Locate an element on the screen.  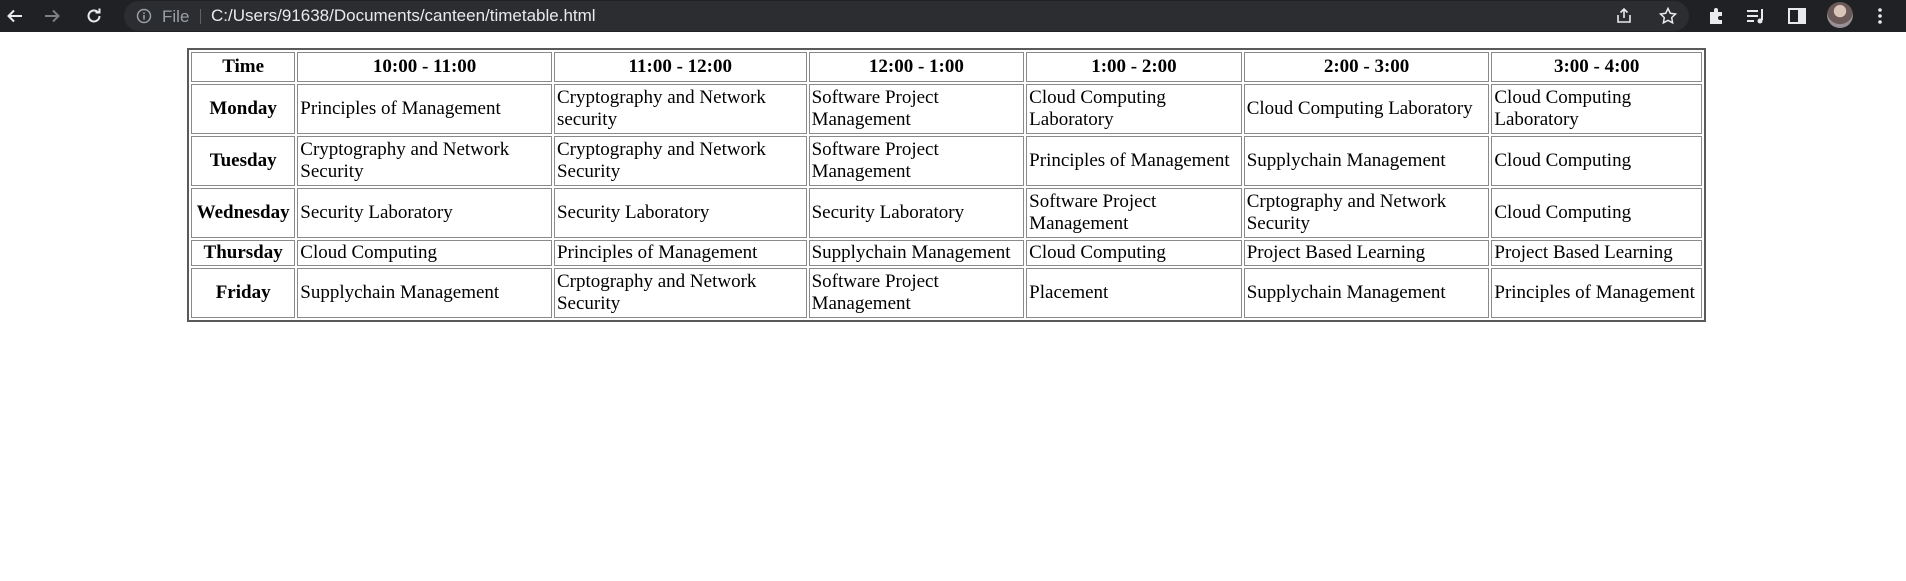
header-slot-6: 3:00 - 4:00 is located at coordinates (1596, 67).